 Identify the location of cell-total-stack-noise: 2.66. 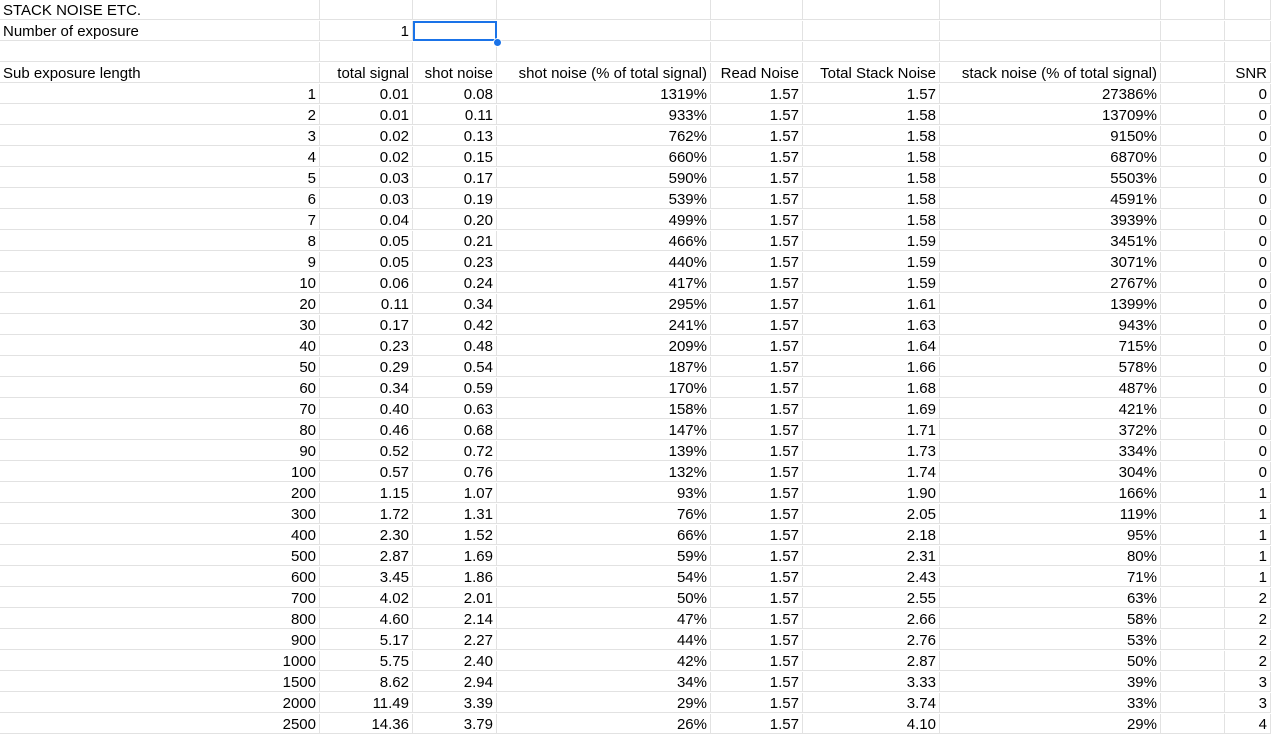
(871, 619).